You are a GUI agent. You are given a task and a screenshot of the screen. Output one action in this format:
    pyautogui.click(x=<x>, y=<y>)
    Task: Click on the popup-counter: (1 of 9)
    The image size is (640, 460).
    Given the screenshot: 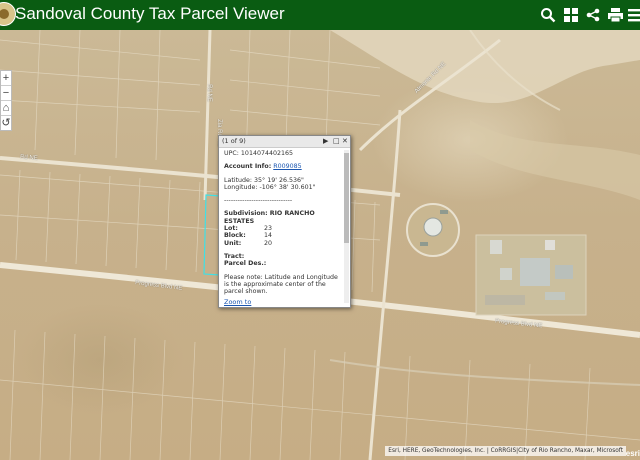 What is the action you would take?
    pyautogui.click(x=234, y=141)
    